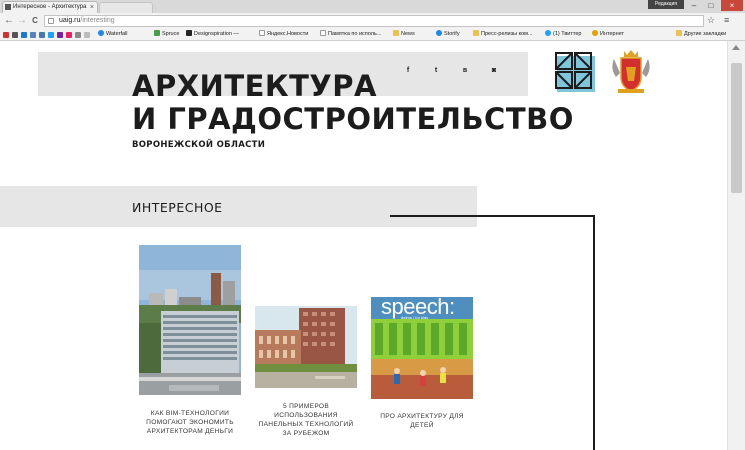 The width and height of the screenshot is (745, 450). Describe the element at coordinates (439, 33) in the screenshot. I see `storify-icon` at that location.